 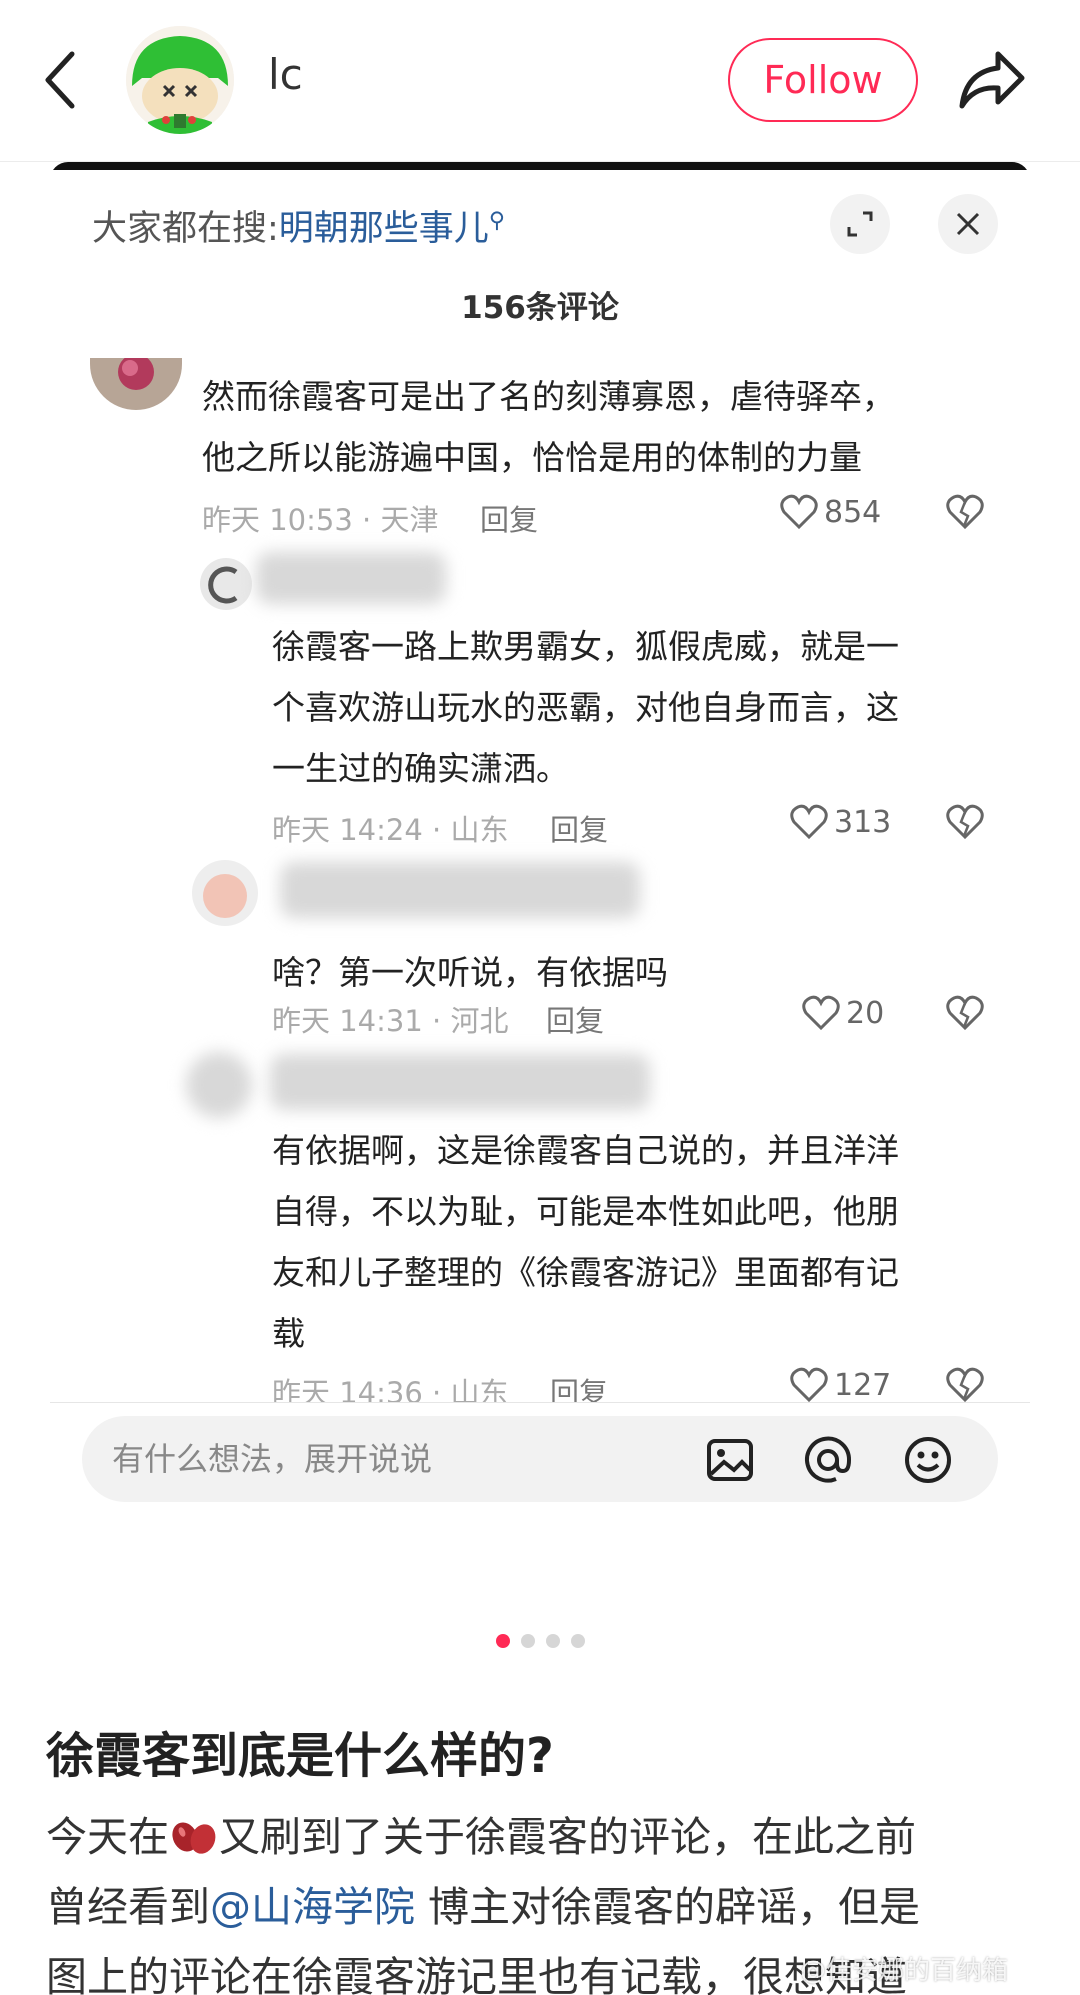 What do you see at coordinates (470, 972) in the screenshot?
I see `comment-line: 啥？第一次听说，有依据吗` at bounding box center [470, 972].